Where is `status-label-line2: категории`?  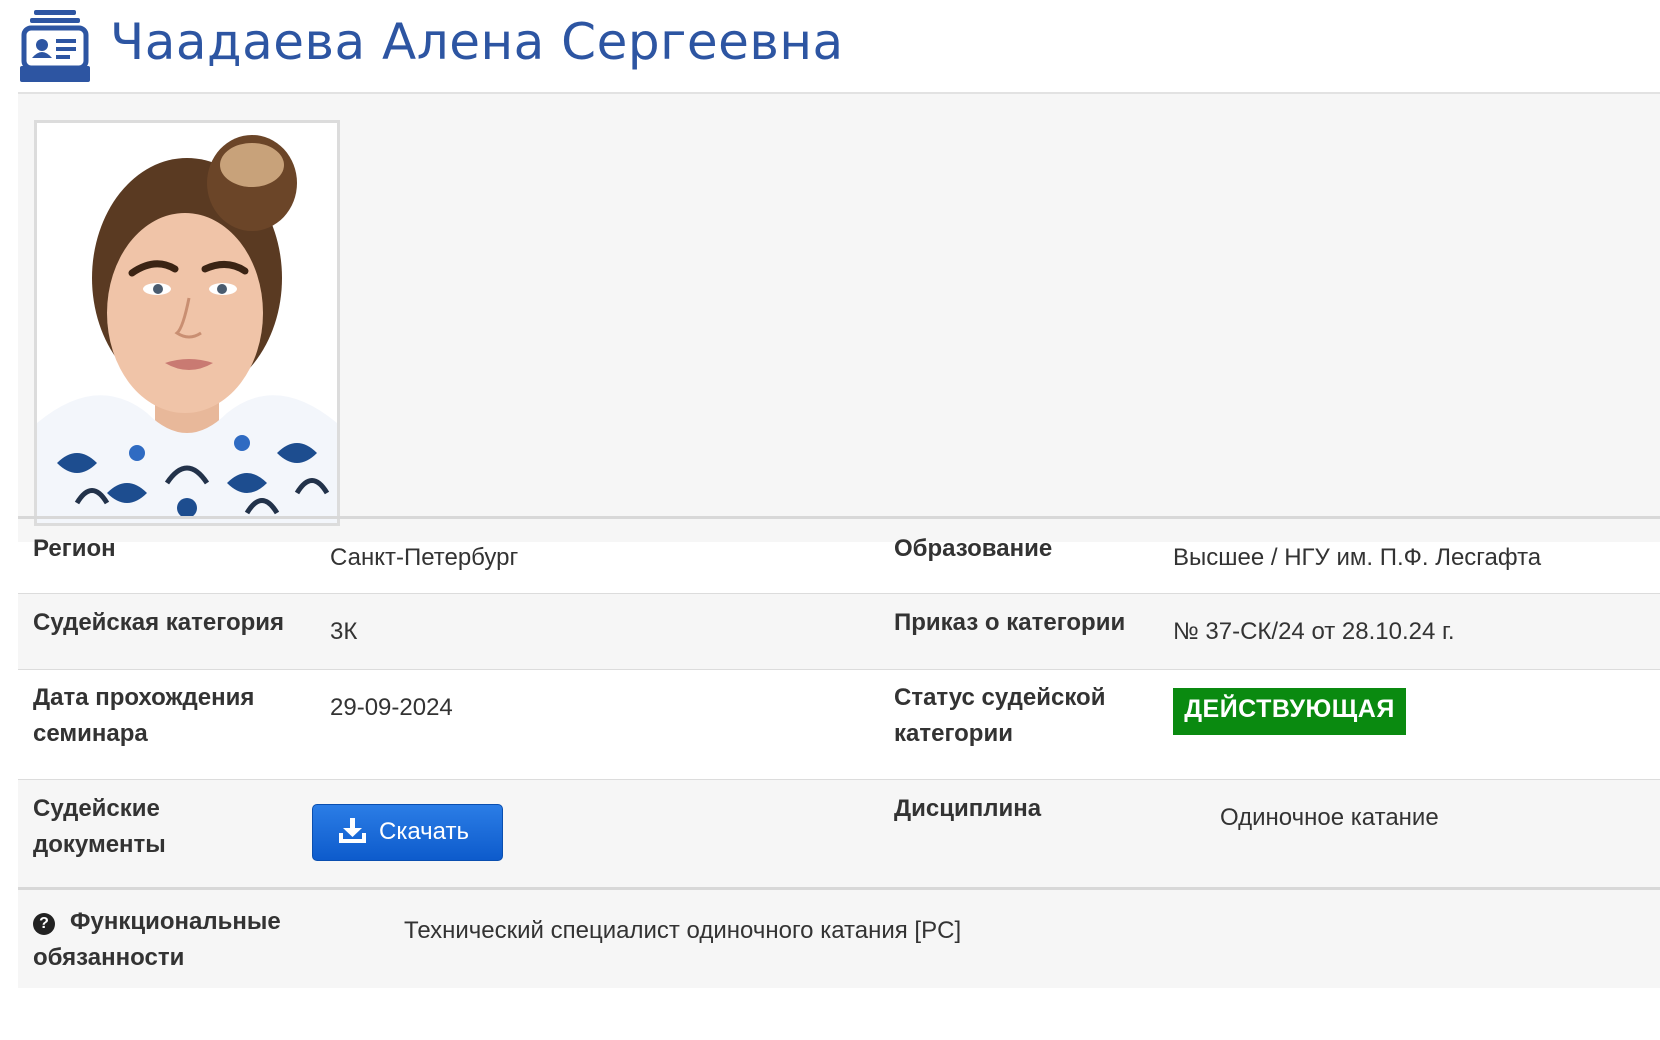
status-label-line2: категории is located at coordinates (953, 733).